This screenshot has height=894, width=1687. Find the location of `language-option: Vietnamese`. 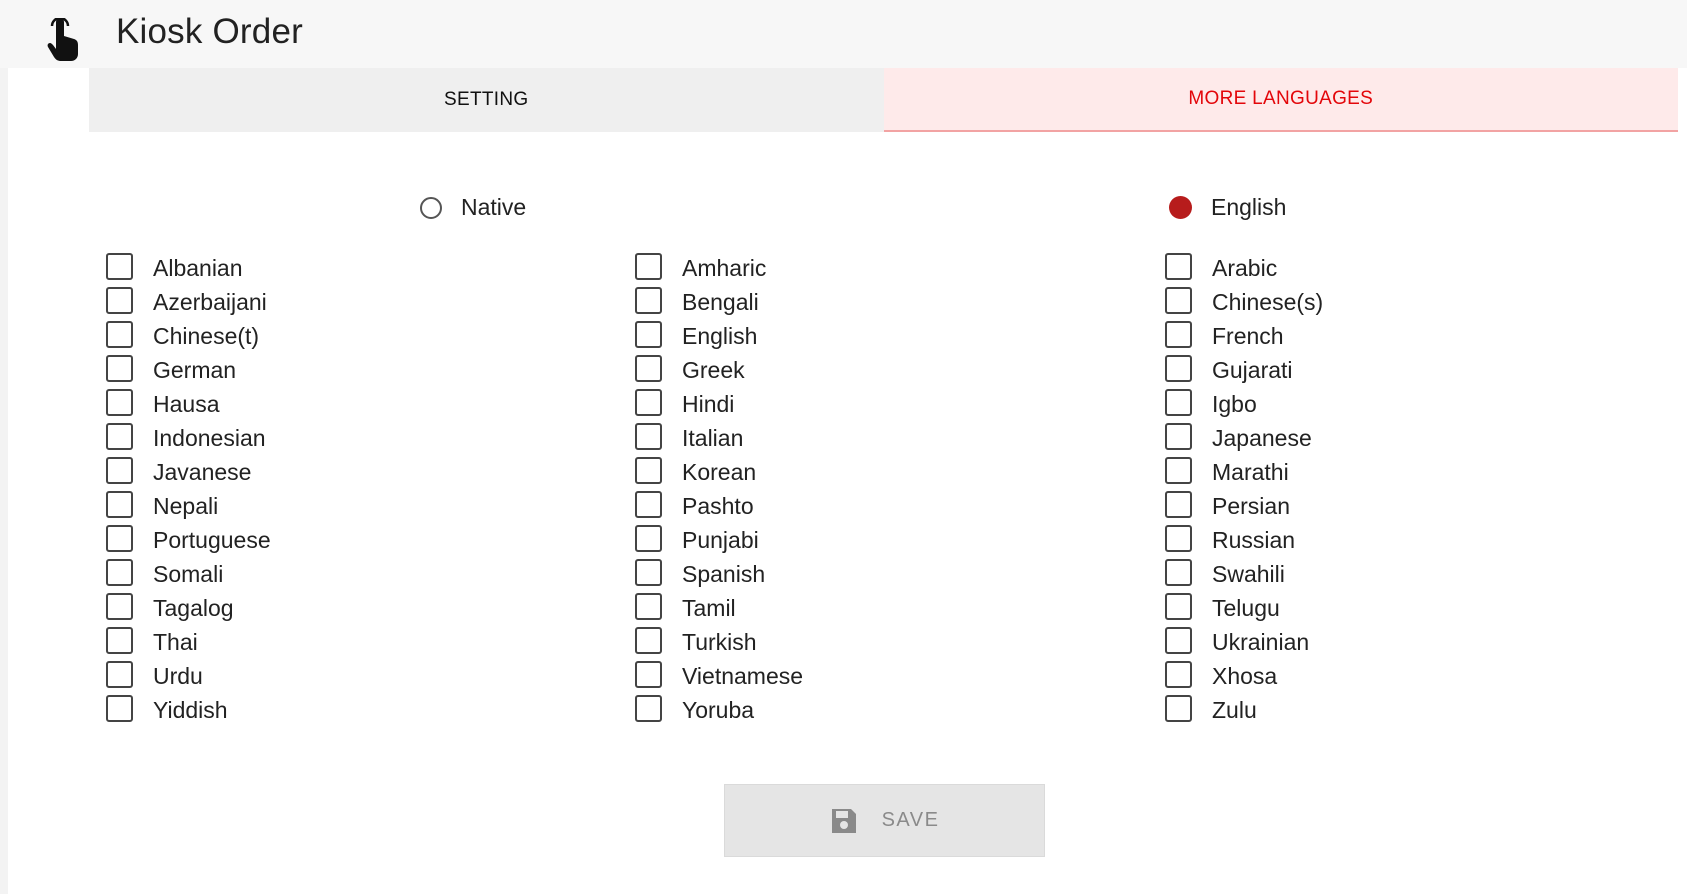

language-option: Vietnamese is located at coordinates (719, 676).